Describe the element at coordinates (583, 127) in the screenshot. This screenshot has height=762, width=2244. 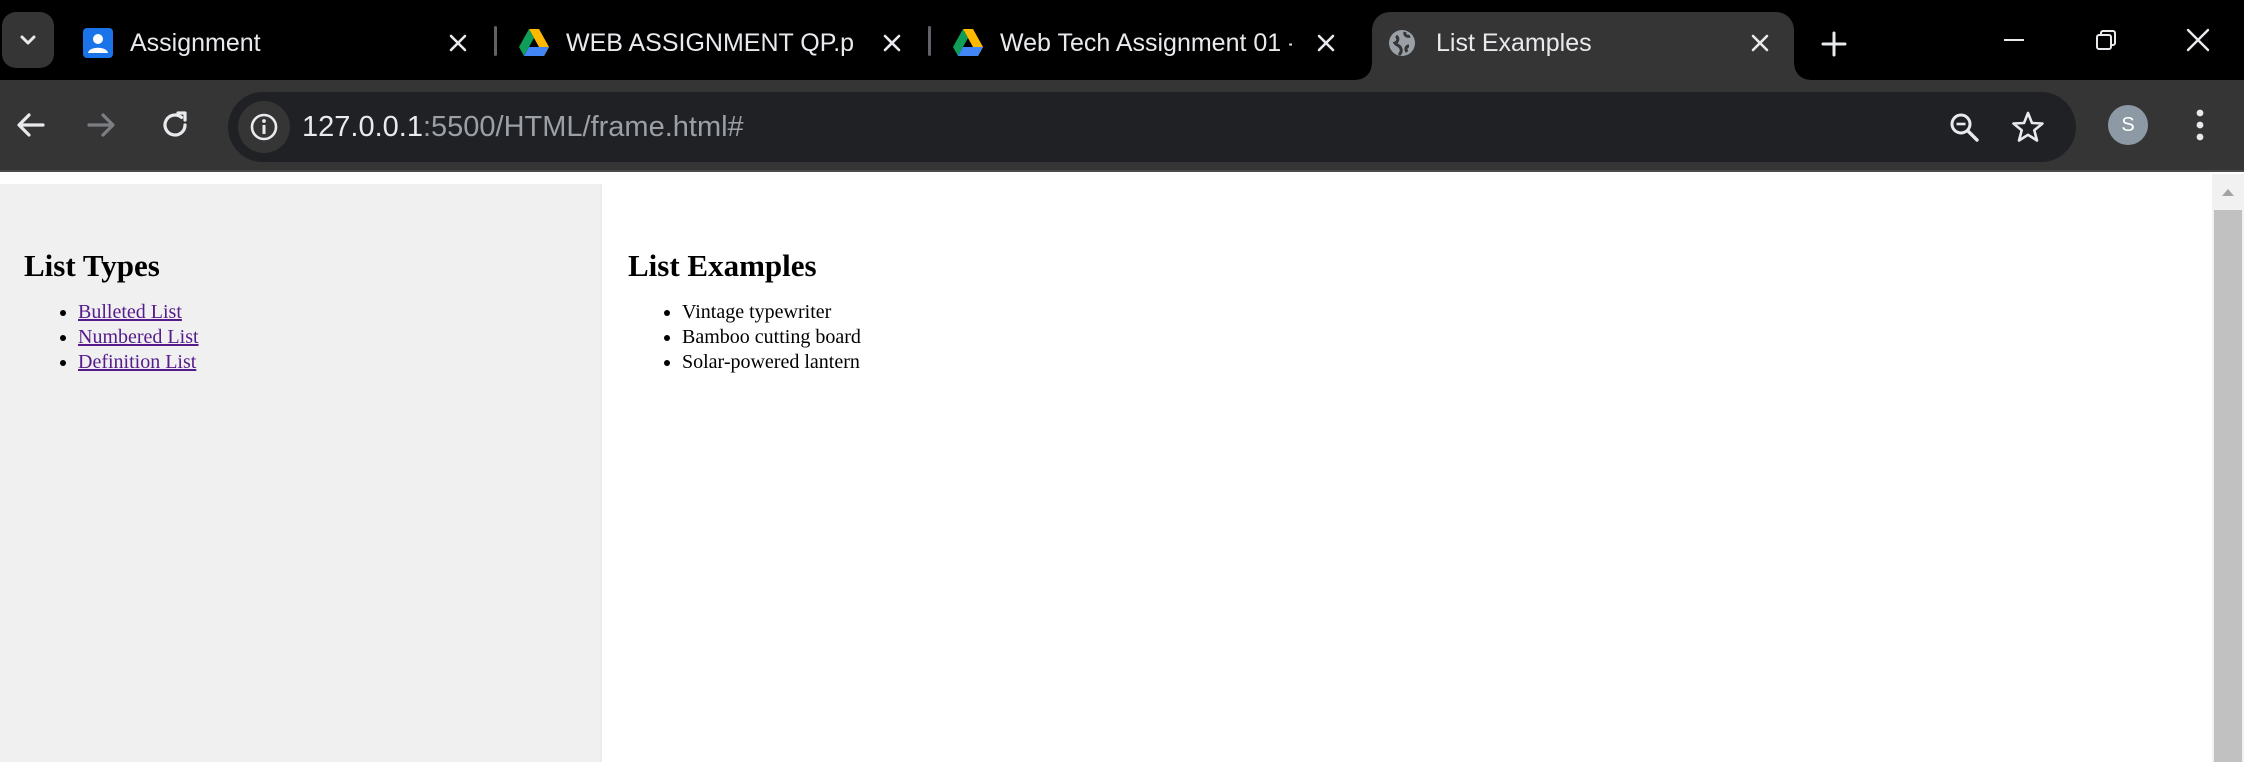
I see `url-path: :5500/HTML/frame.html#` at that location.